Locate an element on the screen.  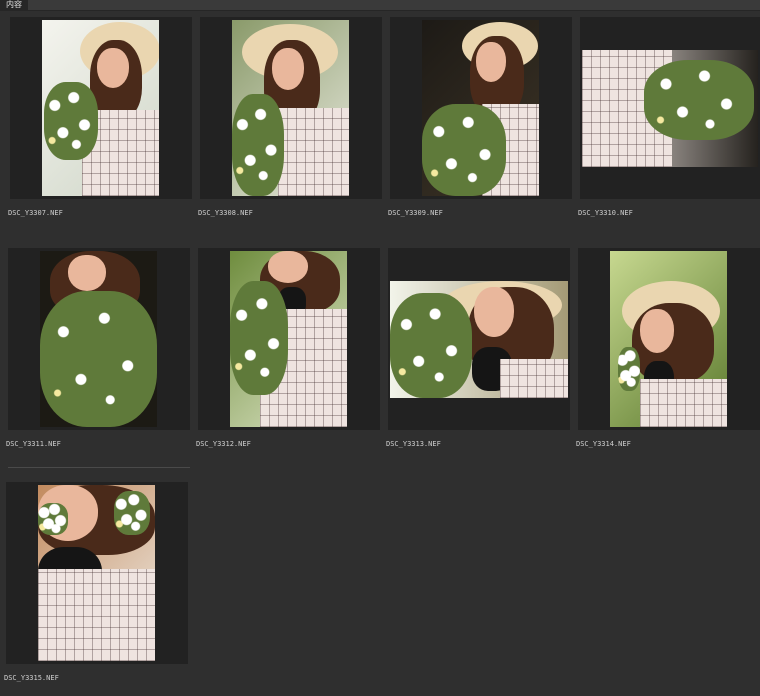
thumbnail-filename: DSC_Y3313.NEF is located at coordinates (413, 444).